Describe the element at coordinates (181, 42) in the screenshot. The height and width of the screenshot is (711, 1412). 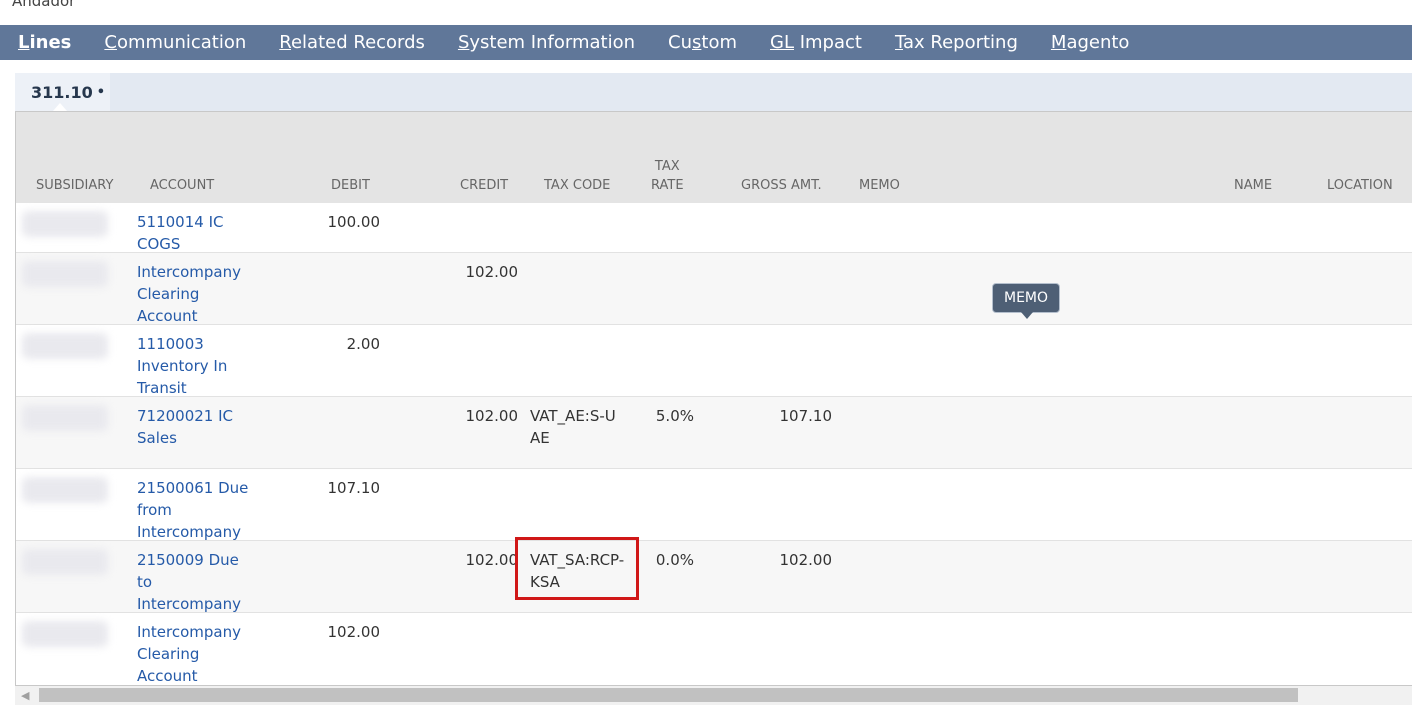
I see `tab-text: ommunication` at that location.